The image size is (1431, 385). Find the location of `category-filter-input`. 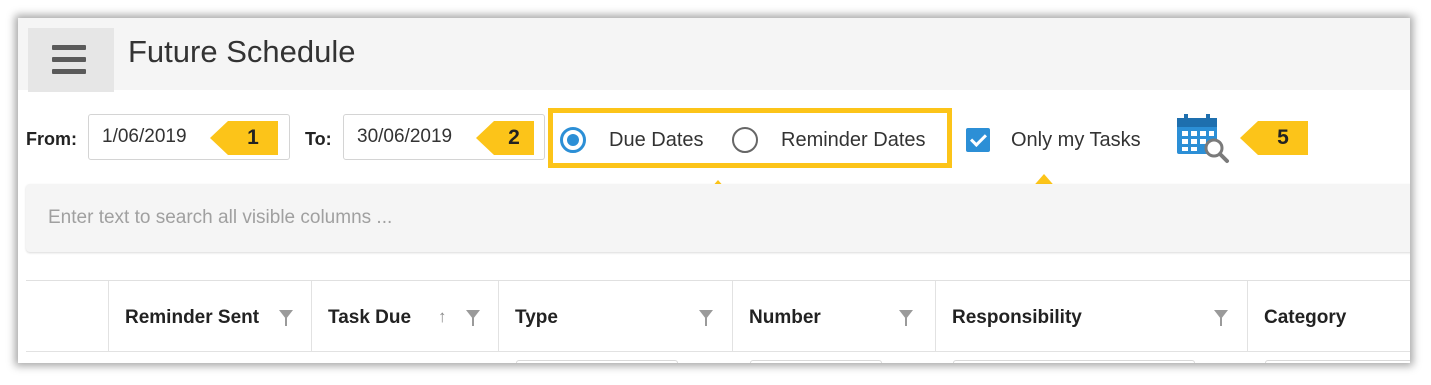

category-filter-input is located at coordinates (1337, 361).